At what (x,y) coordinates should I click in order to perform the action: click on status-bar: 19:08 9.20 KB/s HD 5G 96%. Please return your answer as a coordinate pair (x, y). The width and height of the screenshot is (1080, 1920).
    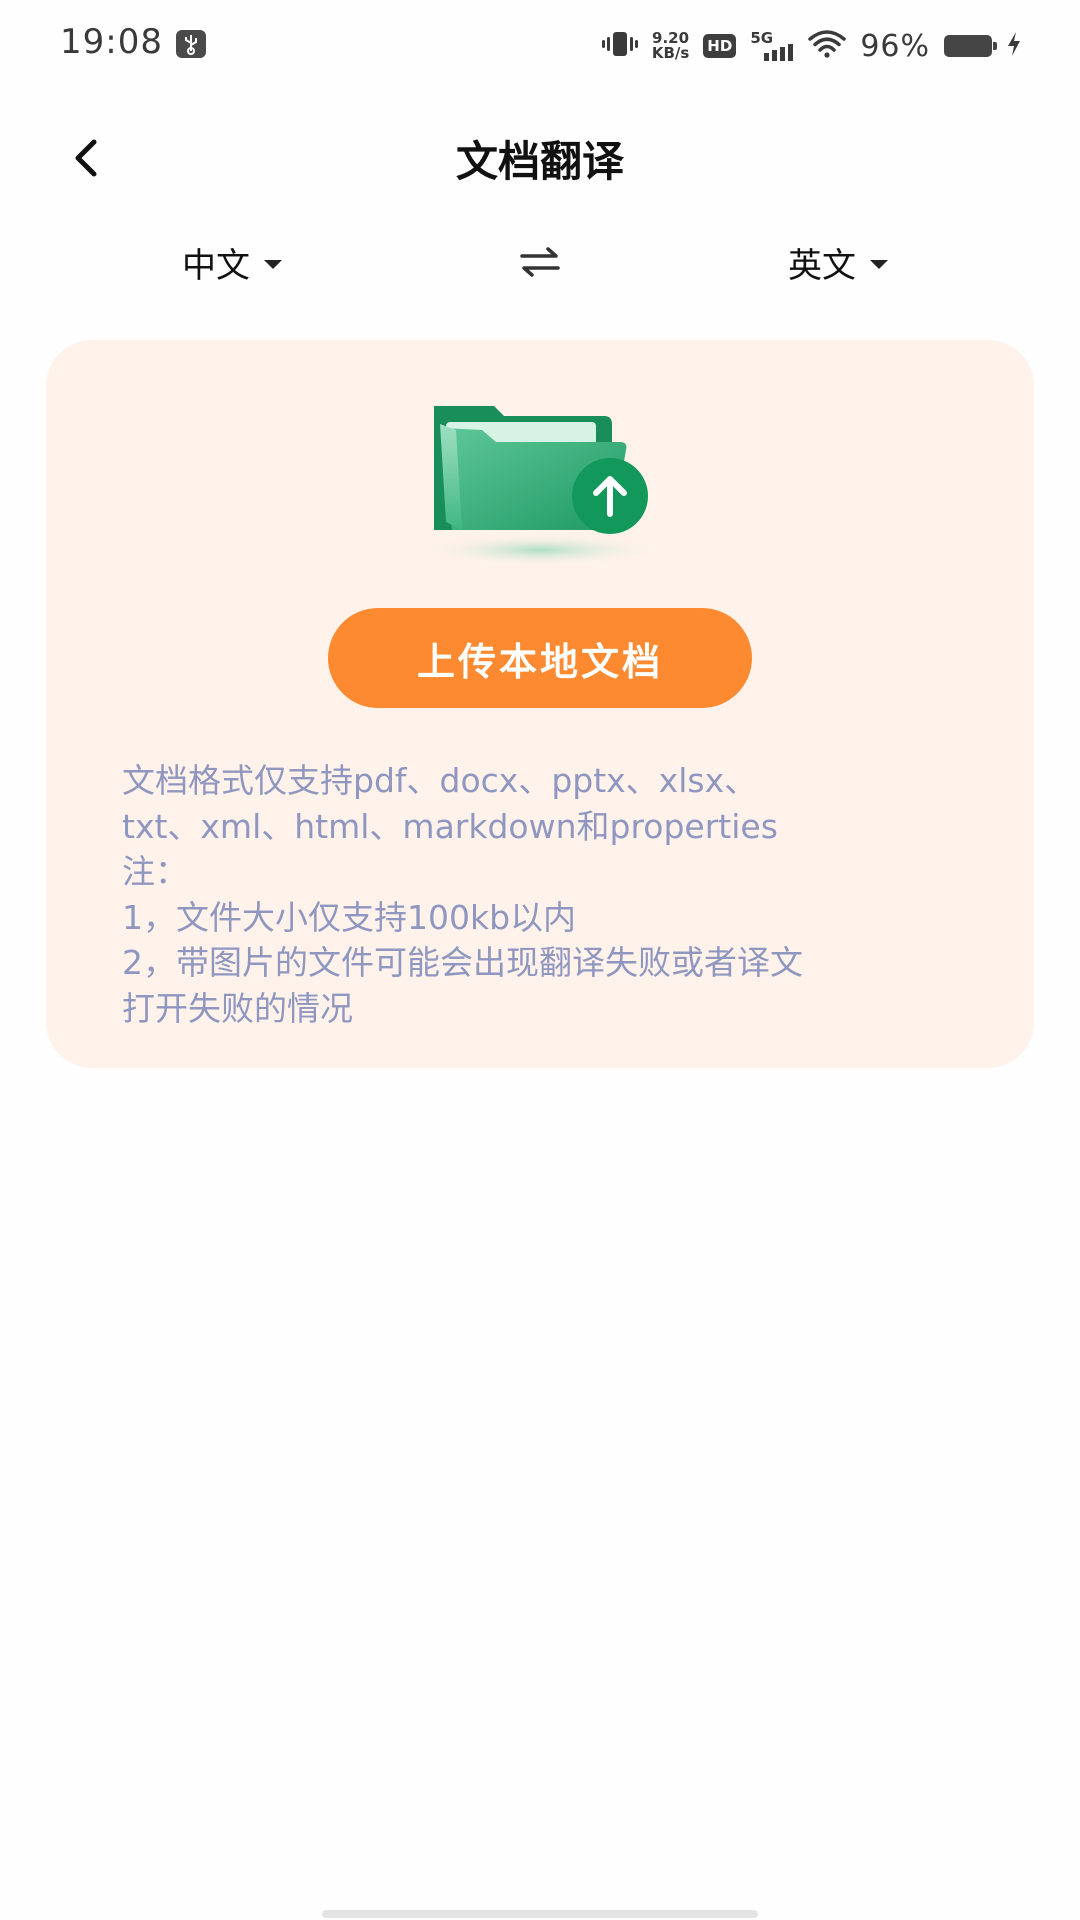
    Looking at the image, I should click on (540, 46).